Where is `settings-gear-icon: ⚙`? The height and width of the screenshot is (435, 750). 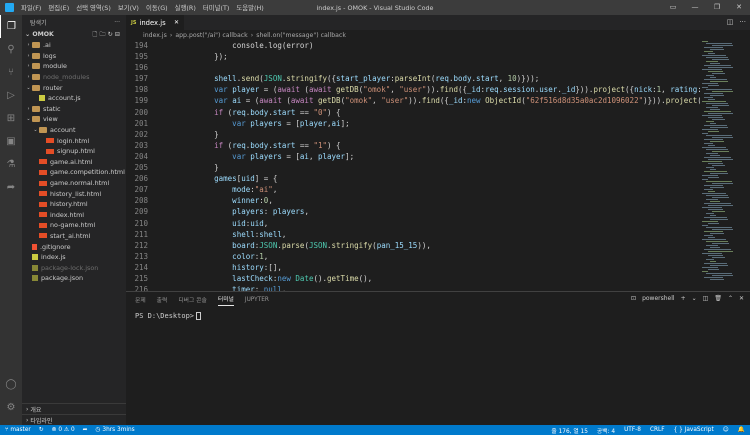 settings-gear-icon: ⚙ is located at coordinates (11, 407).